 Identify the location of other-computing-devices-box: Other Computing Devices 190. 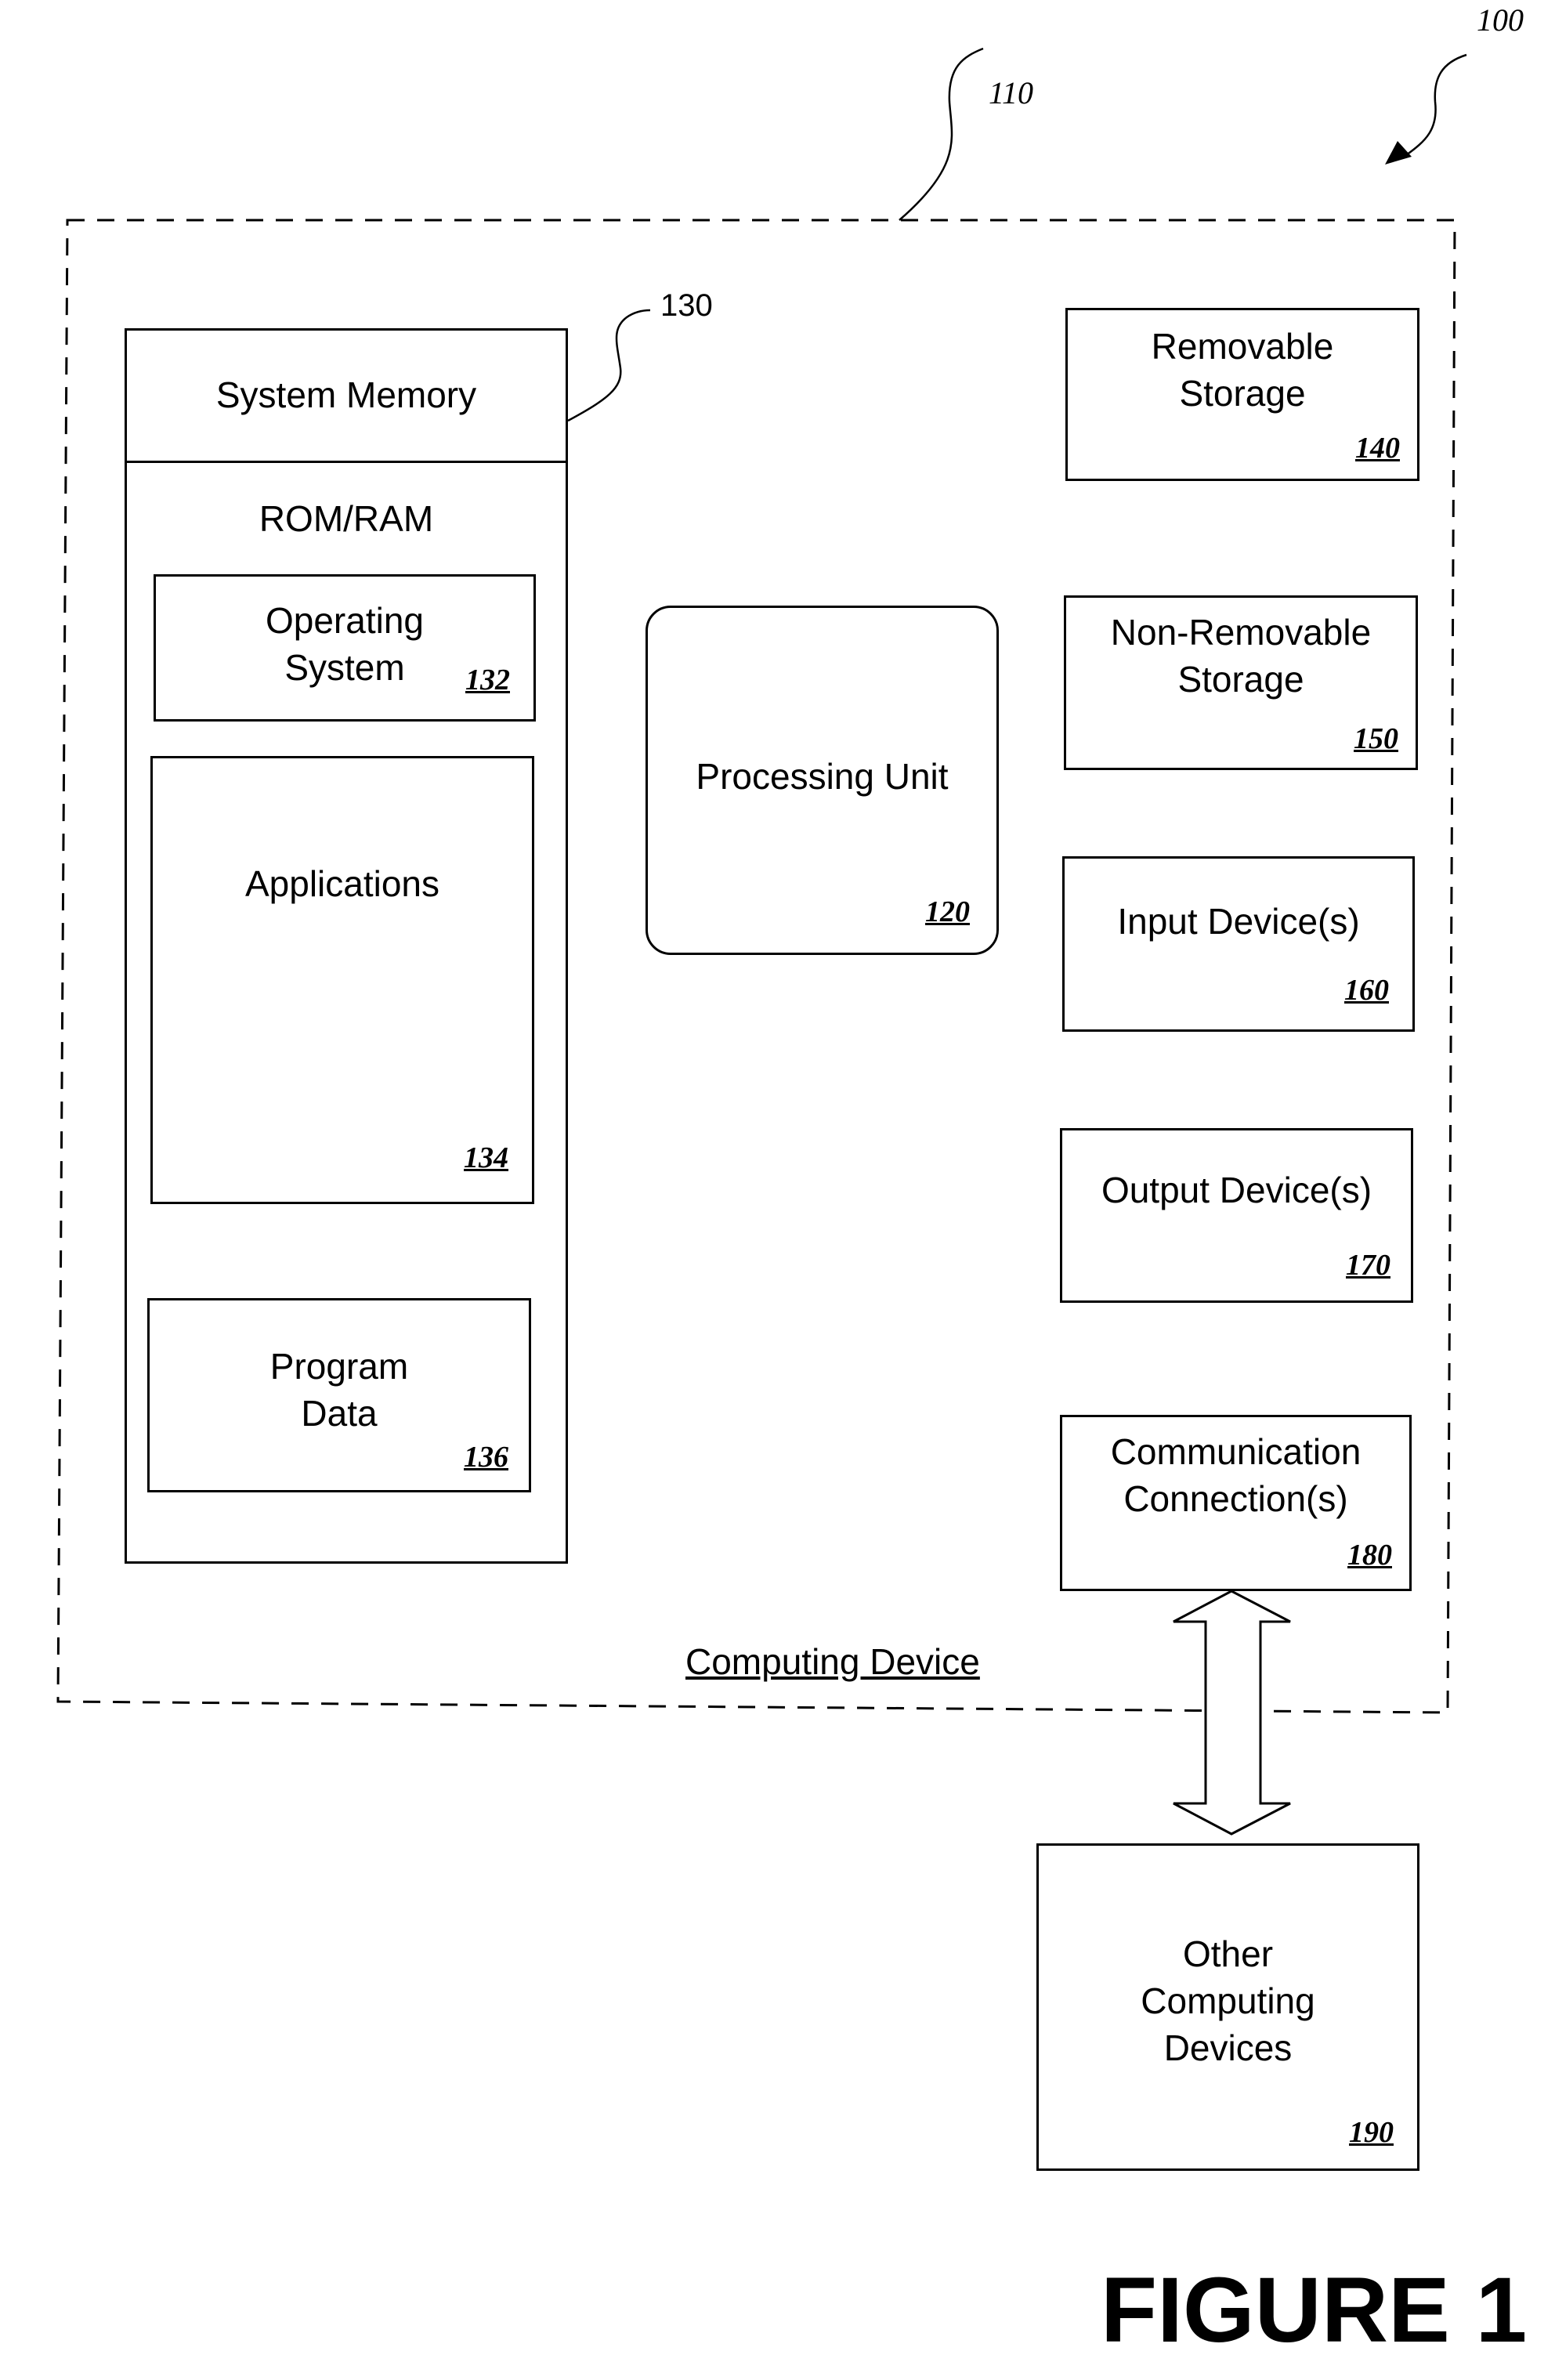
(1227, 2007).